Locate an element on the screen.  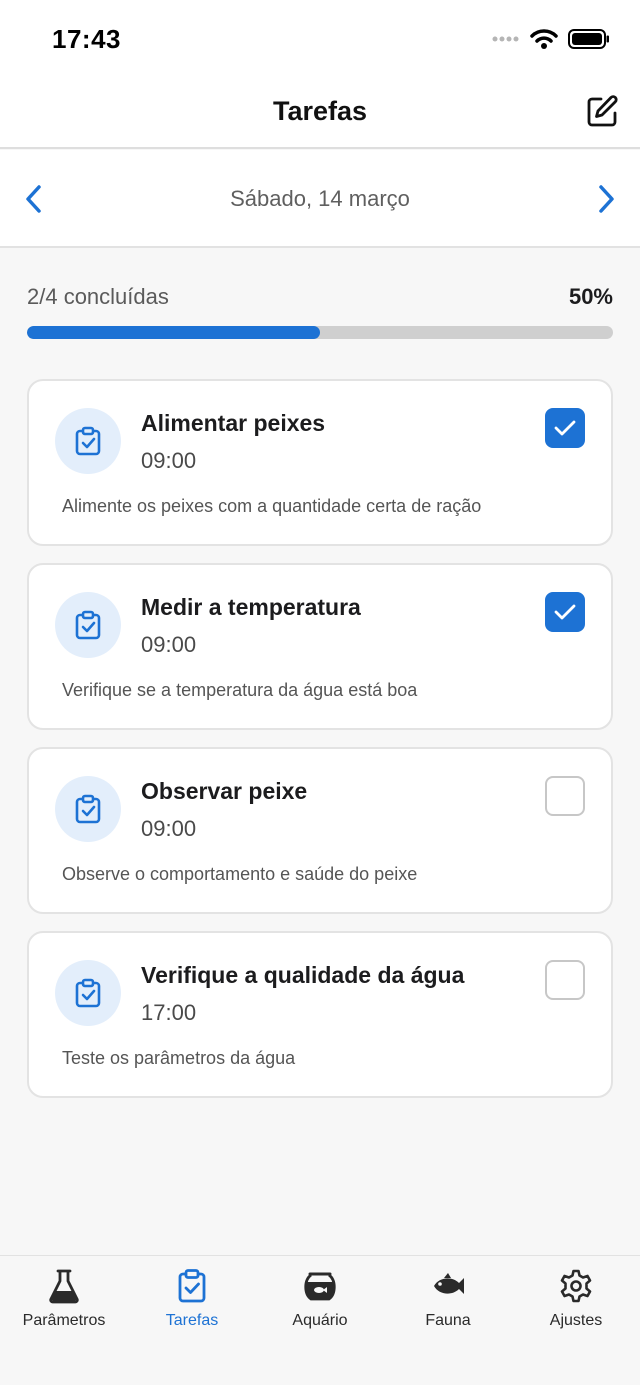
status-bar: 17:43 is located at coordinates (320, 40).